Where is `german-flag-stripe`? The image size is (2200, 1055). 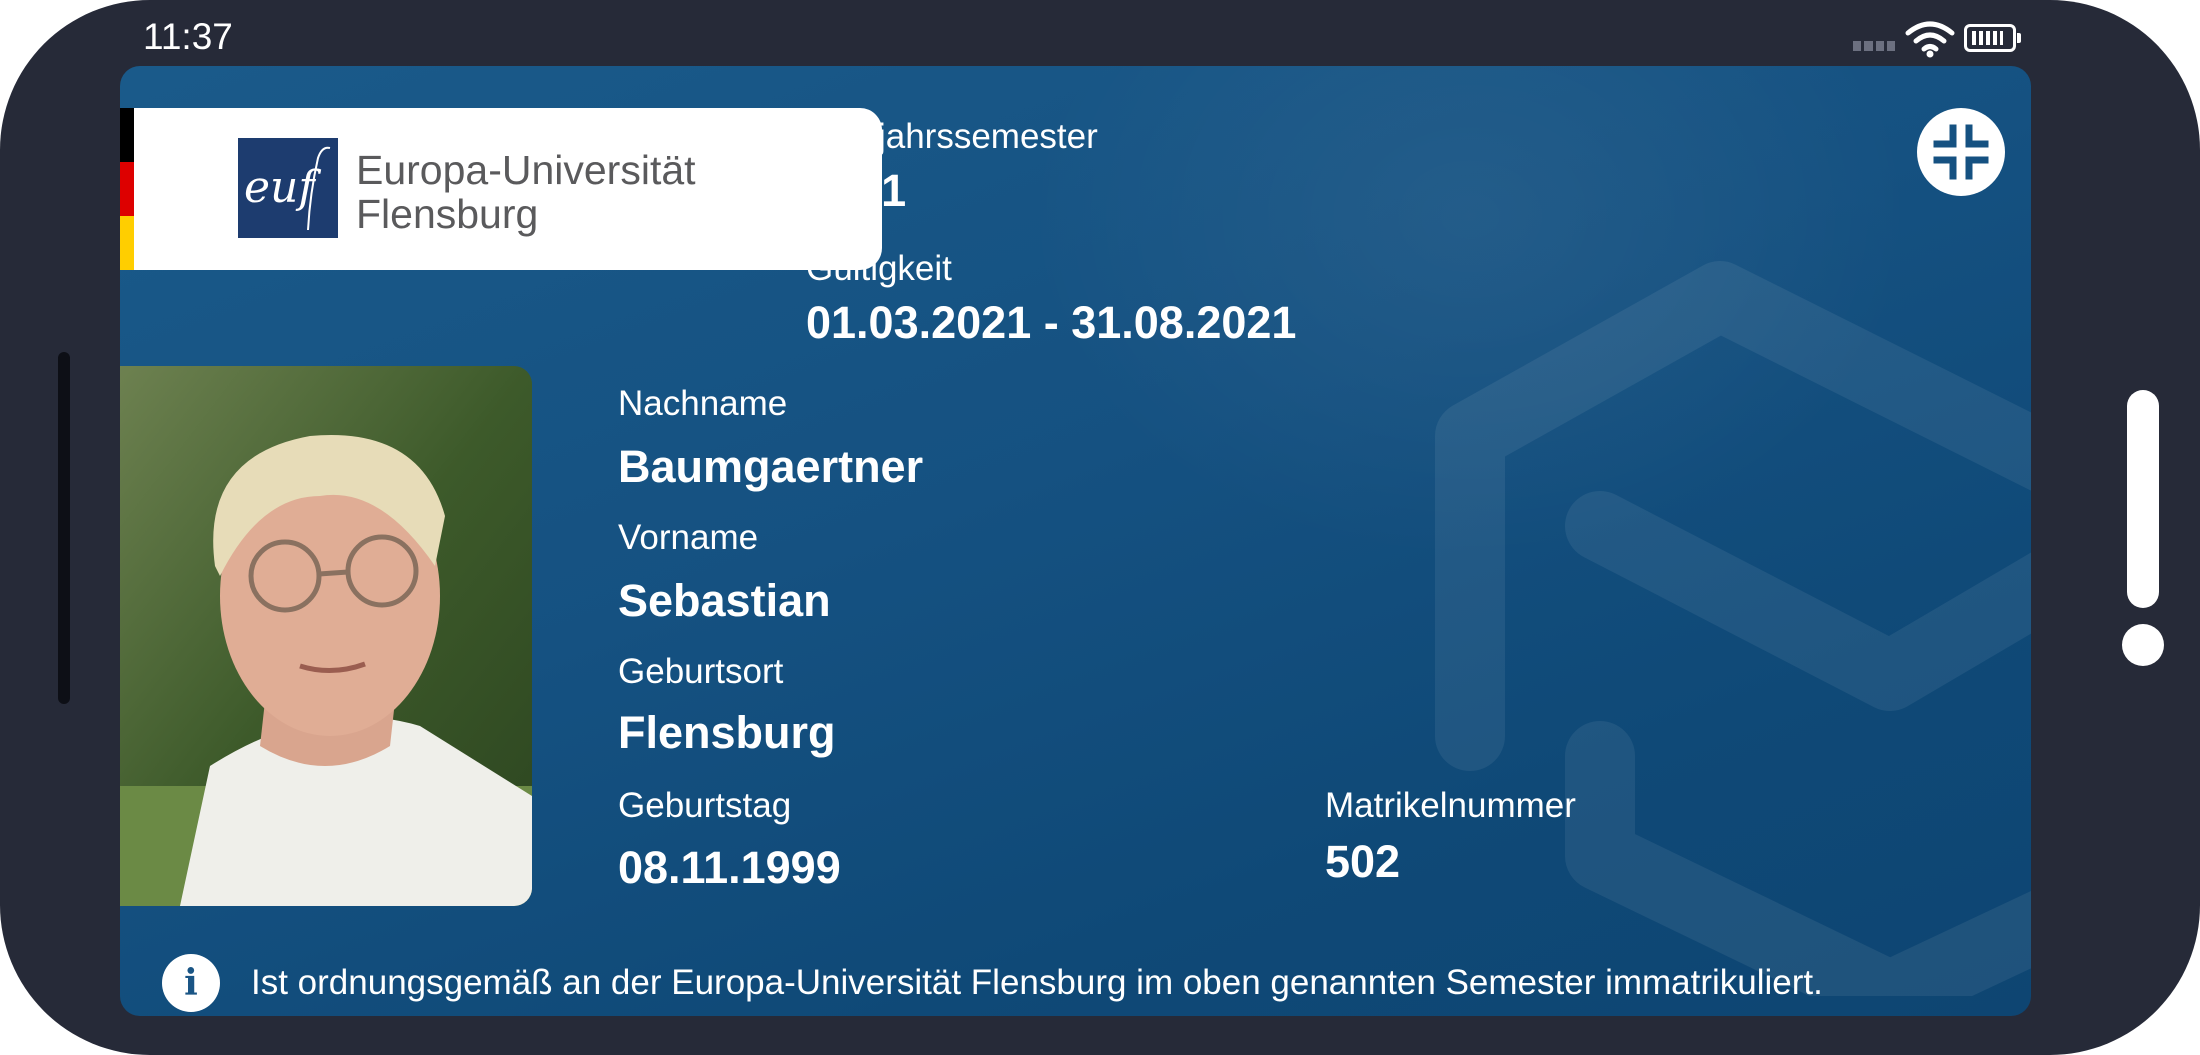 german-flag-stripe is located at coordinates (127, 189).